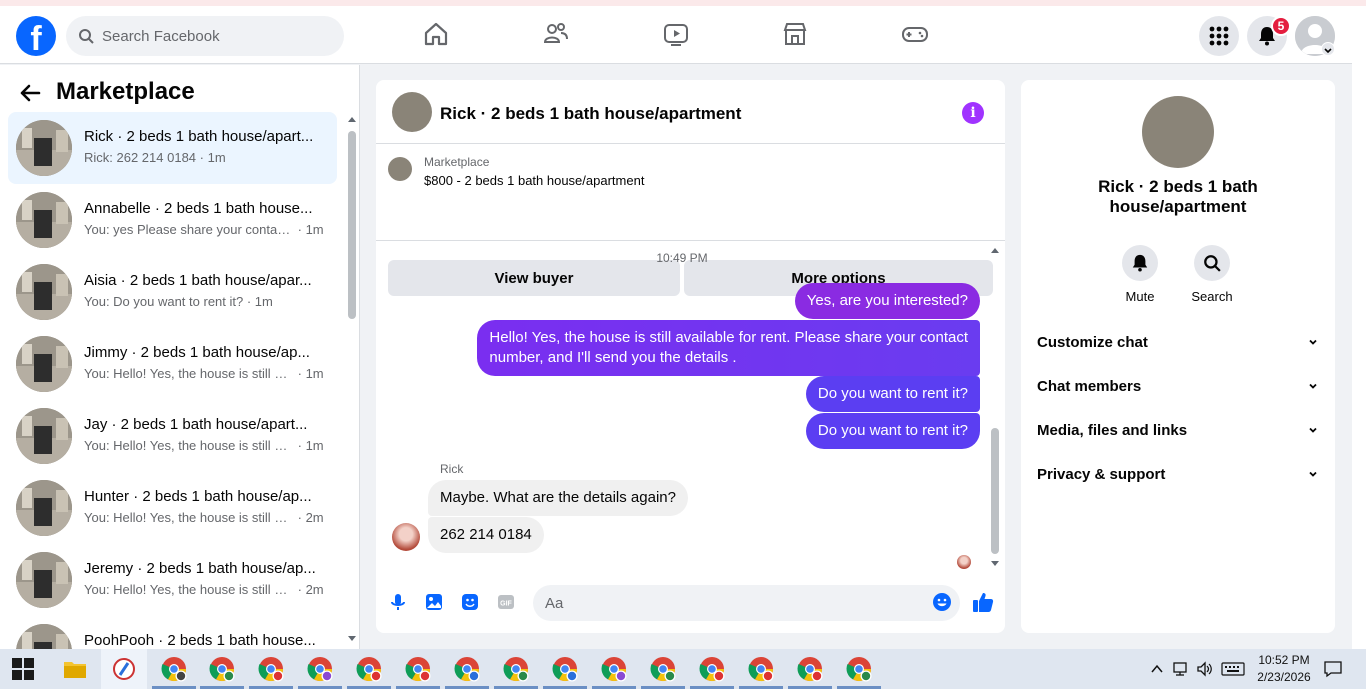 This screenshot has height=689, width=1366. Describe the element at coordinates (30, 93) in the screenshot. I see `back-arrow-icon` at that location.